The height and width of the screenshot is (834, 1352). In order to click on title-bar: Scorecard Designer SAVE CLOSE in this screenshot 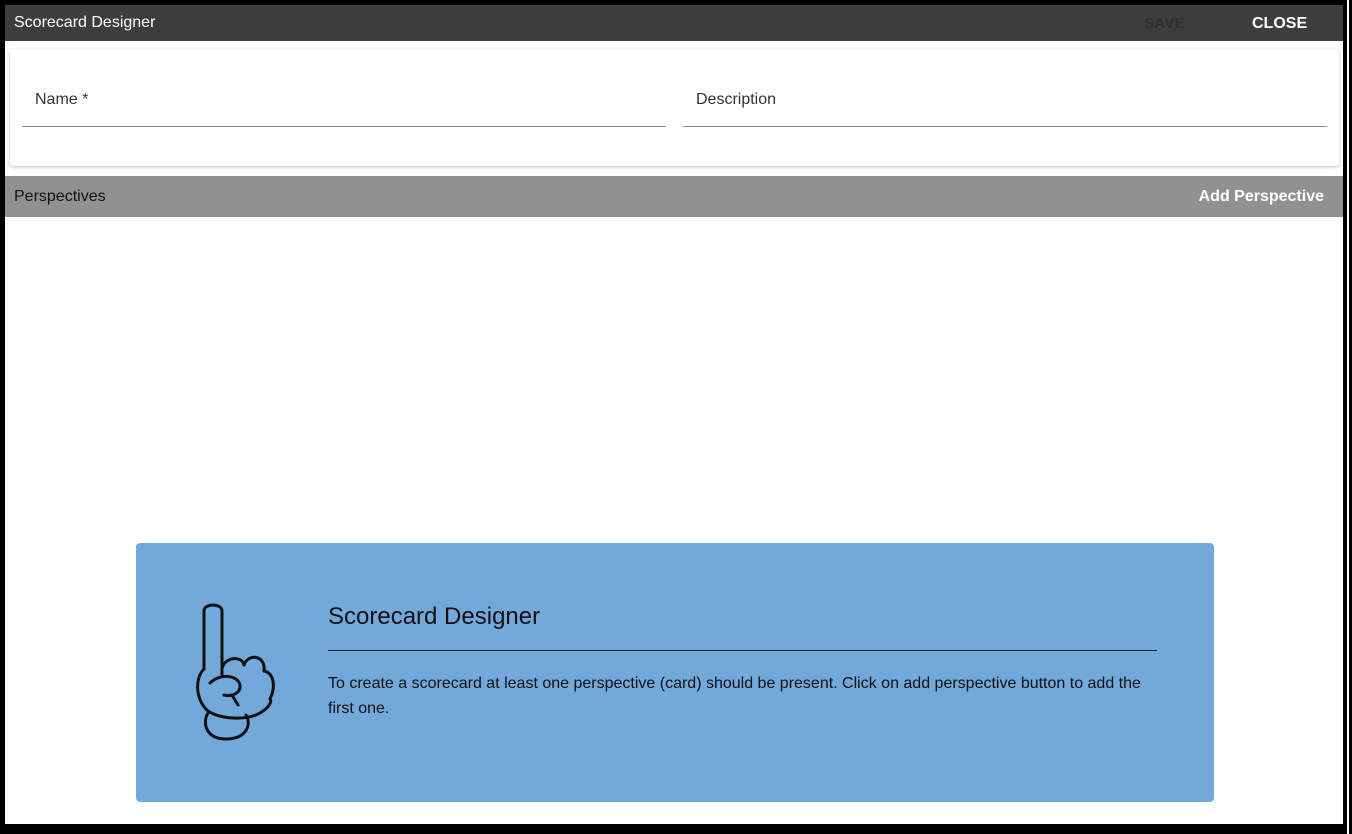, I will do `click(674, 23)`.